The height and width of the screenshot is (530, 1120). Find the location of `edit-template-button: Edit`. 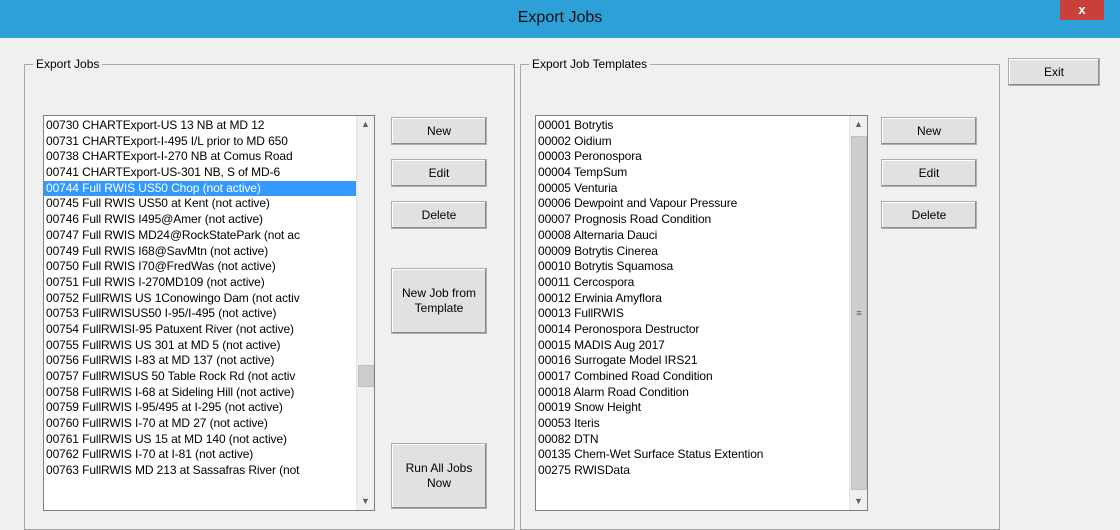

edit-template-button: Edit is located at coordinates (929, 173).